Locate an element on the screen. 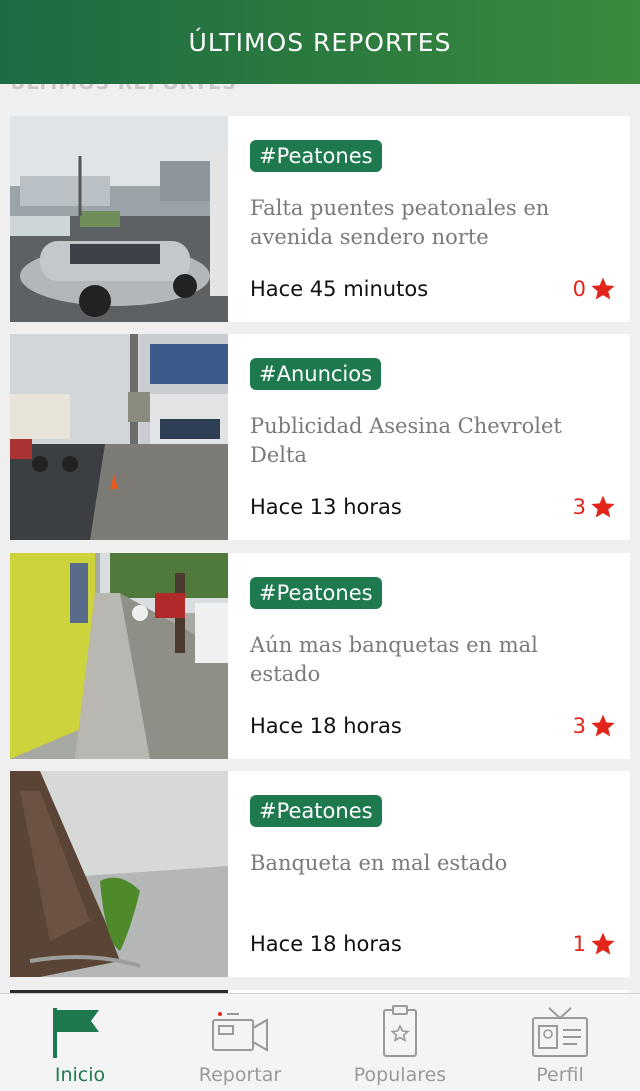  tab-label: Inicio is located at coordinates (80, 1075).